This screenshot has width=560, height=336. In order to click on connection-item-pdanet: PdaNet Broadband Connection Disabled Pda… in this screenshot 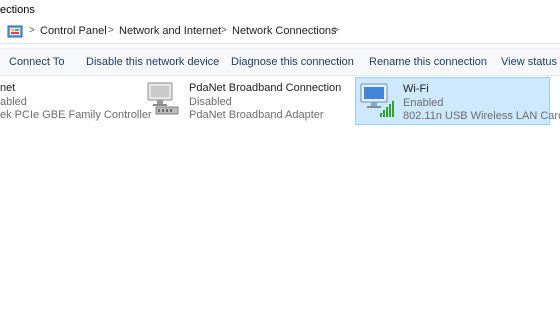, I will do `click(242, 100)`.